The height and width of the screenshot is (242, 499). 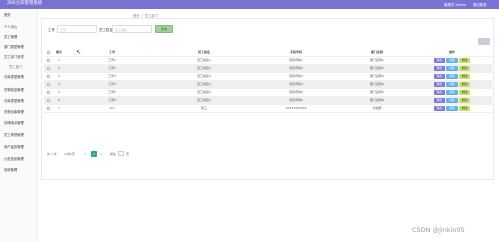 What do you see at coordinates (452, 53) in the screenshot?
I see `column-header-actions: 操作` at bounding box center [452, 53].